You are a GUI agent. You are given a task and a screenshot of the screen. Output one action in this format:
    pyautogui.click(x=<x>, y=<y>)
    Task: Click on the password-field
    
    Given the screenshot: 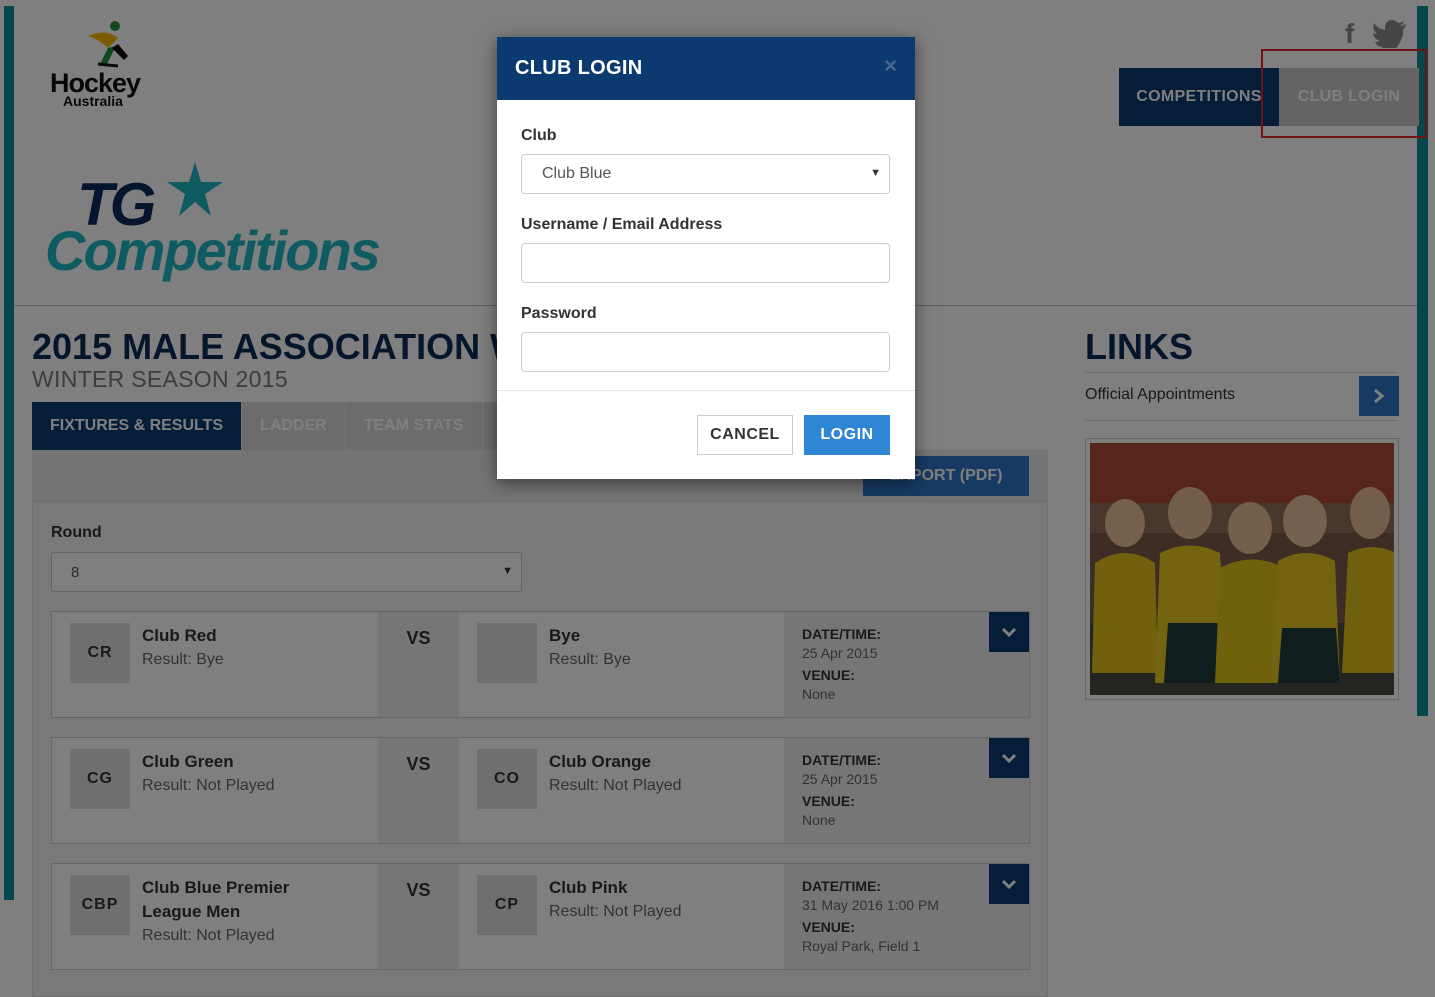 What is the action you would take?
    pyautogui.click(x=705, y=352)
    